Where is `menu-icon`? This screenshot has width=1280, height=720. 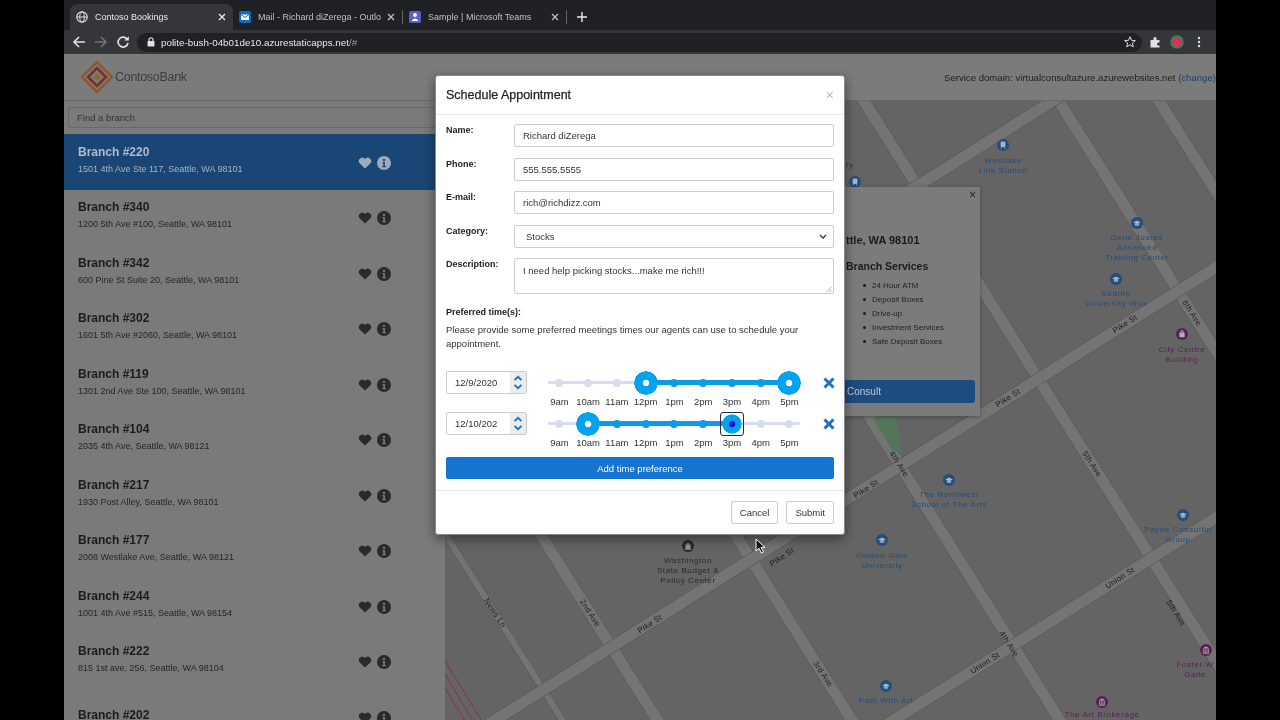 menu-icon is located at coordinates (1199, 42).